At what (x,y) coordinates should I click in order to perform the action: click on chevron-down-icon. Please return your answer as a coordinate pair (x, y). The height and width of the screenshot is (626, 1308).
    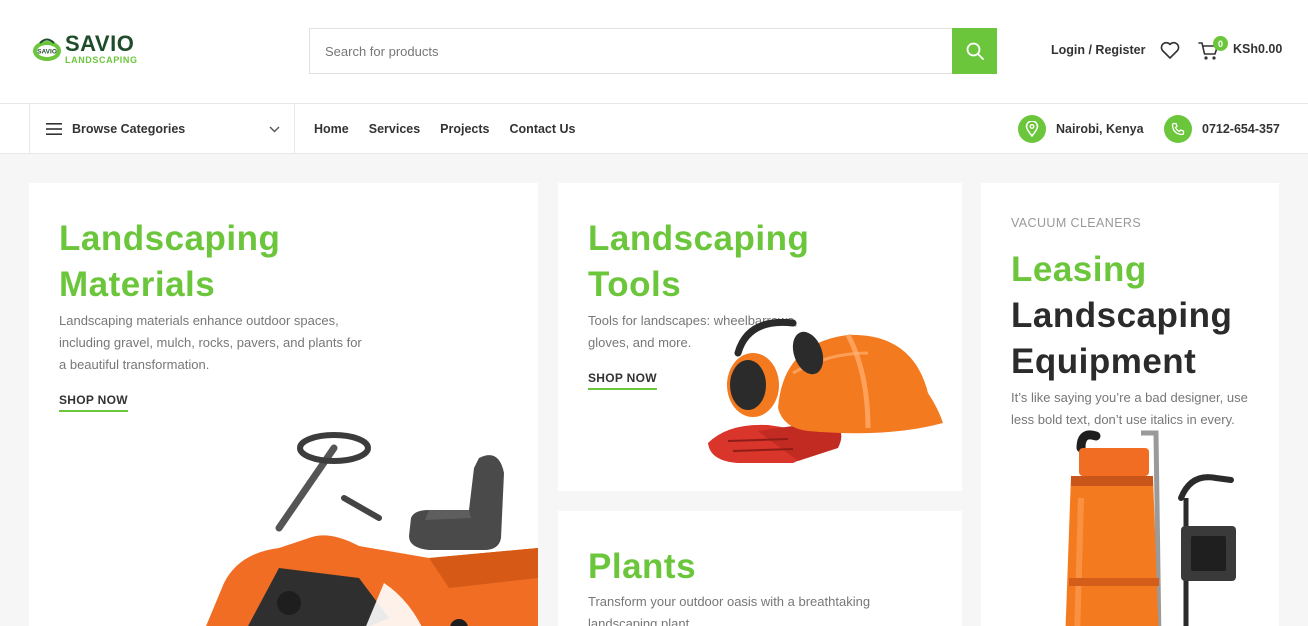
    Looking at the image, I should click on (274, 129).